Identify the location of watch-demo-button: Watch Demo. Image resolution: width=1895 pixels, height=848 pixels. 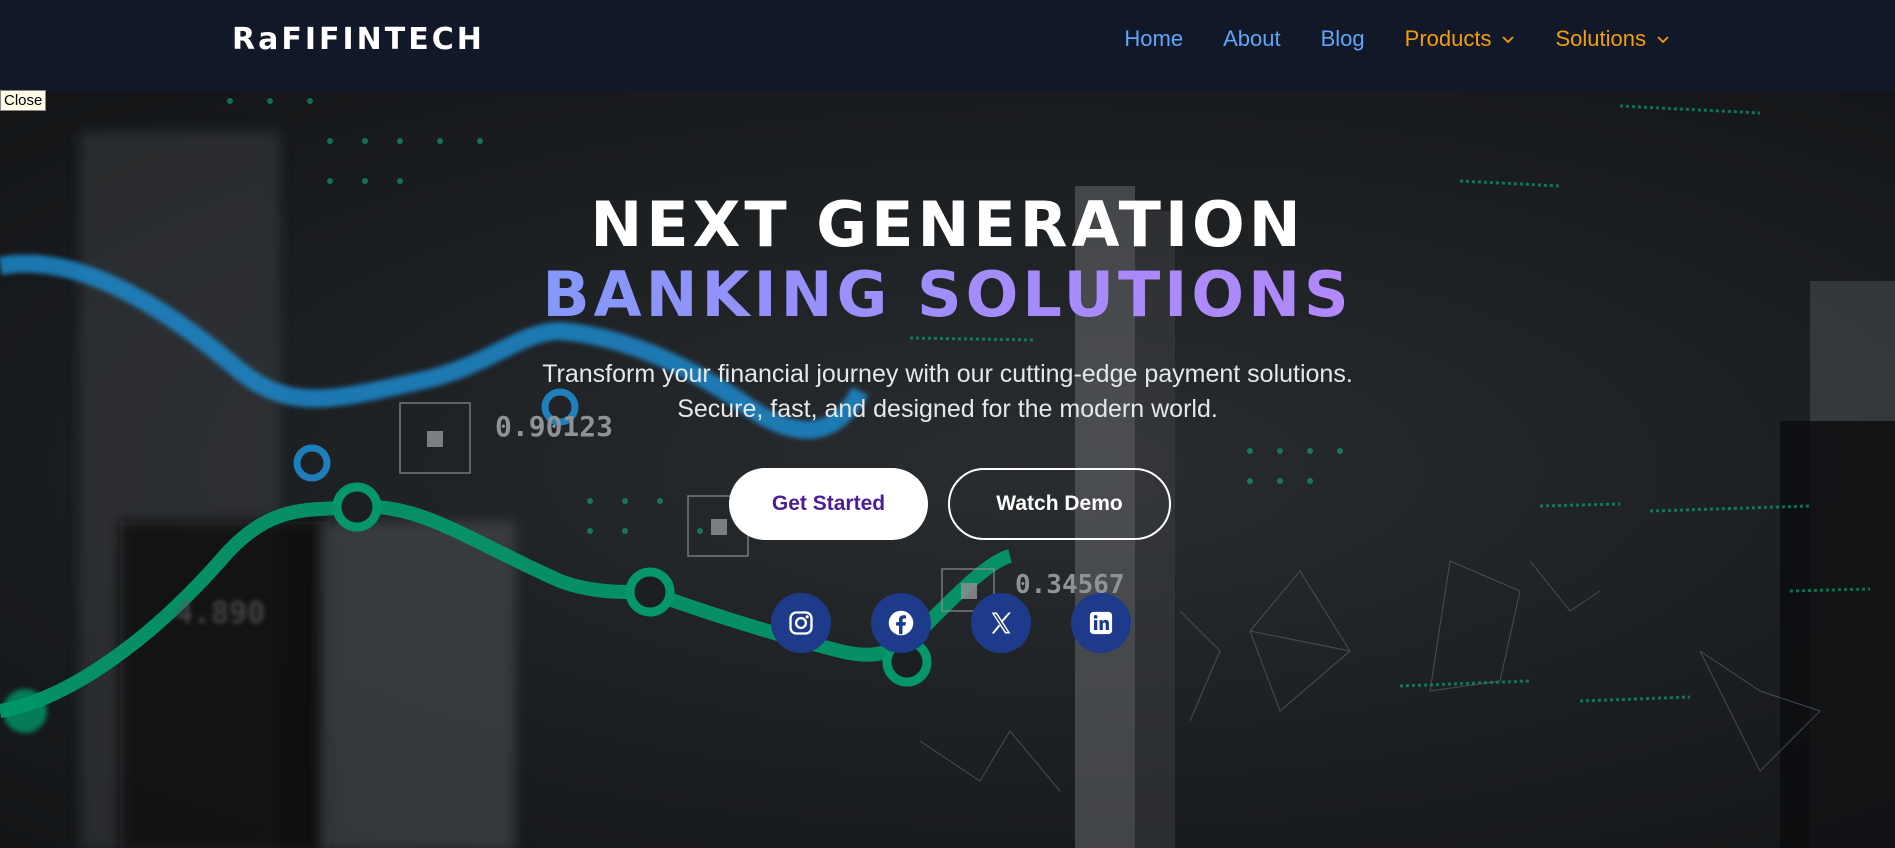
(1059, 504).